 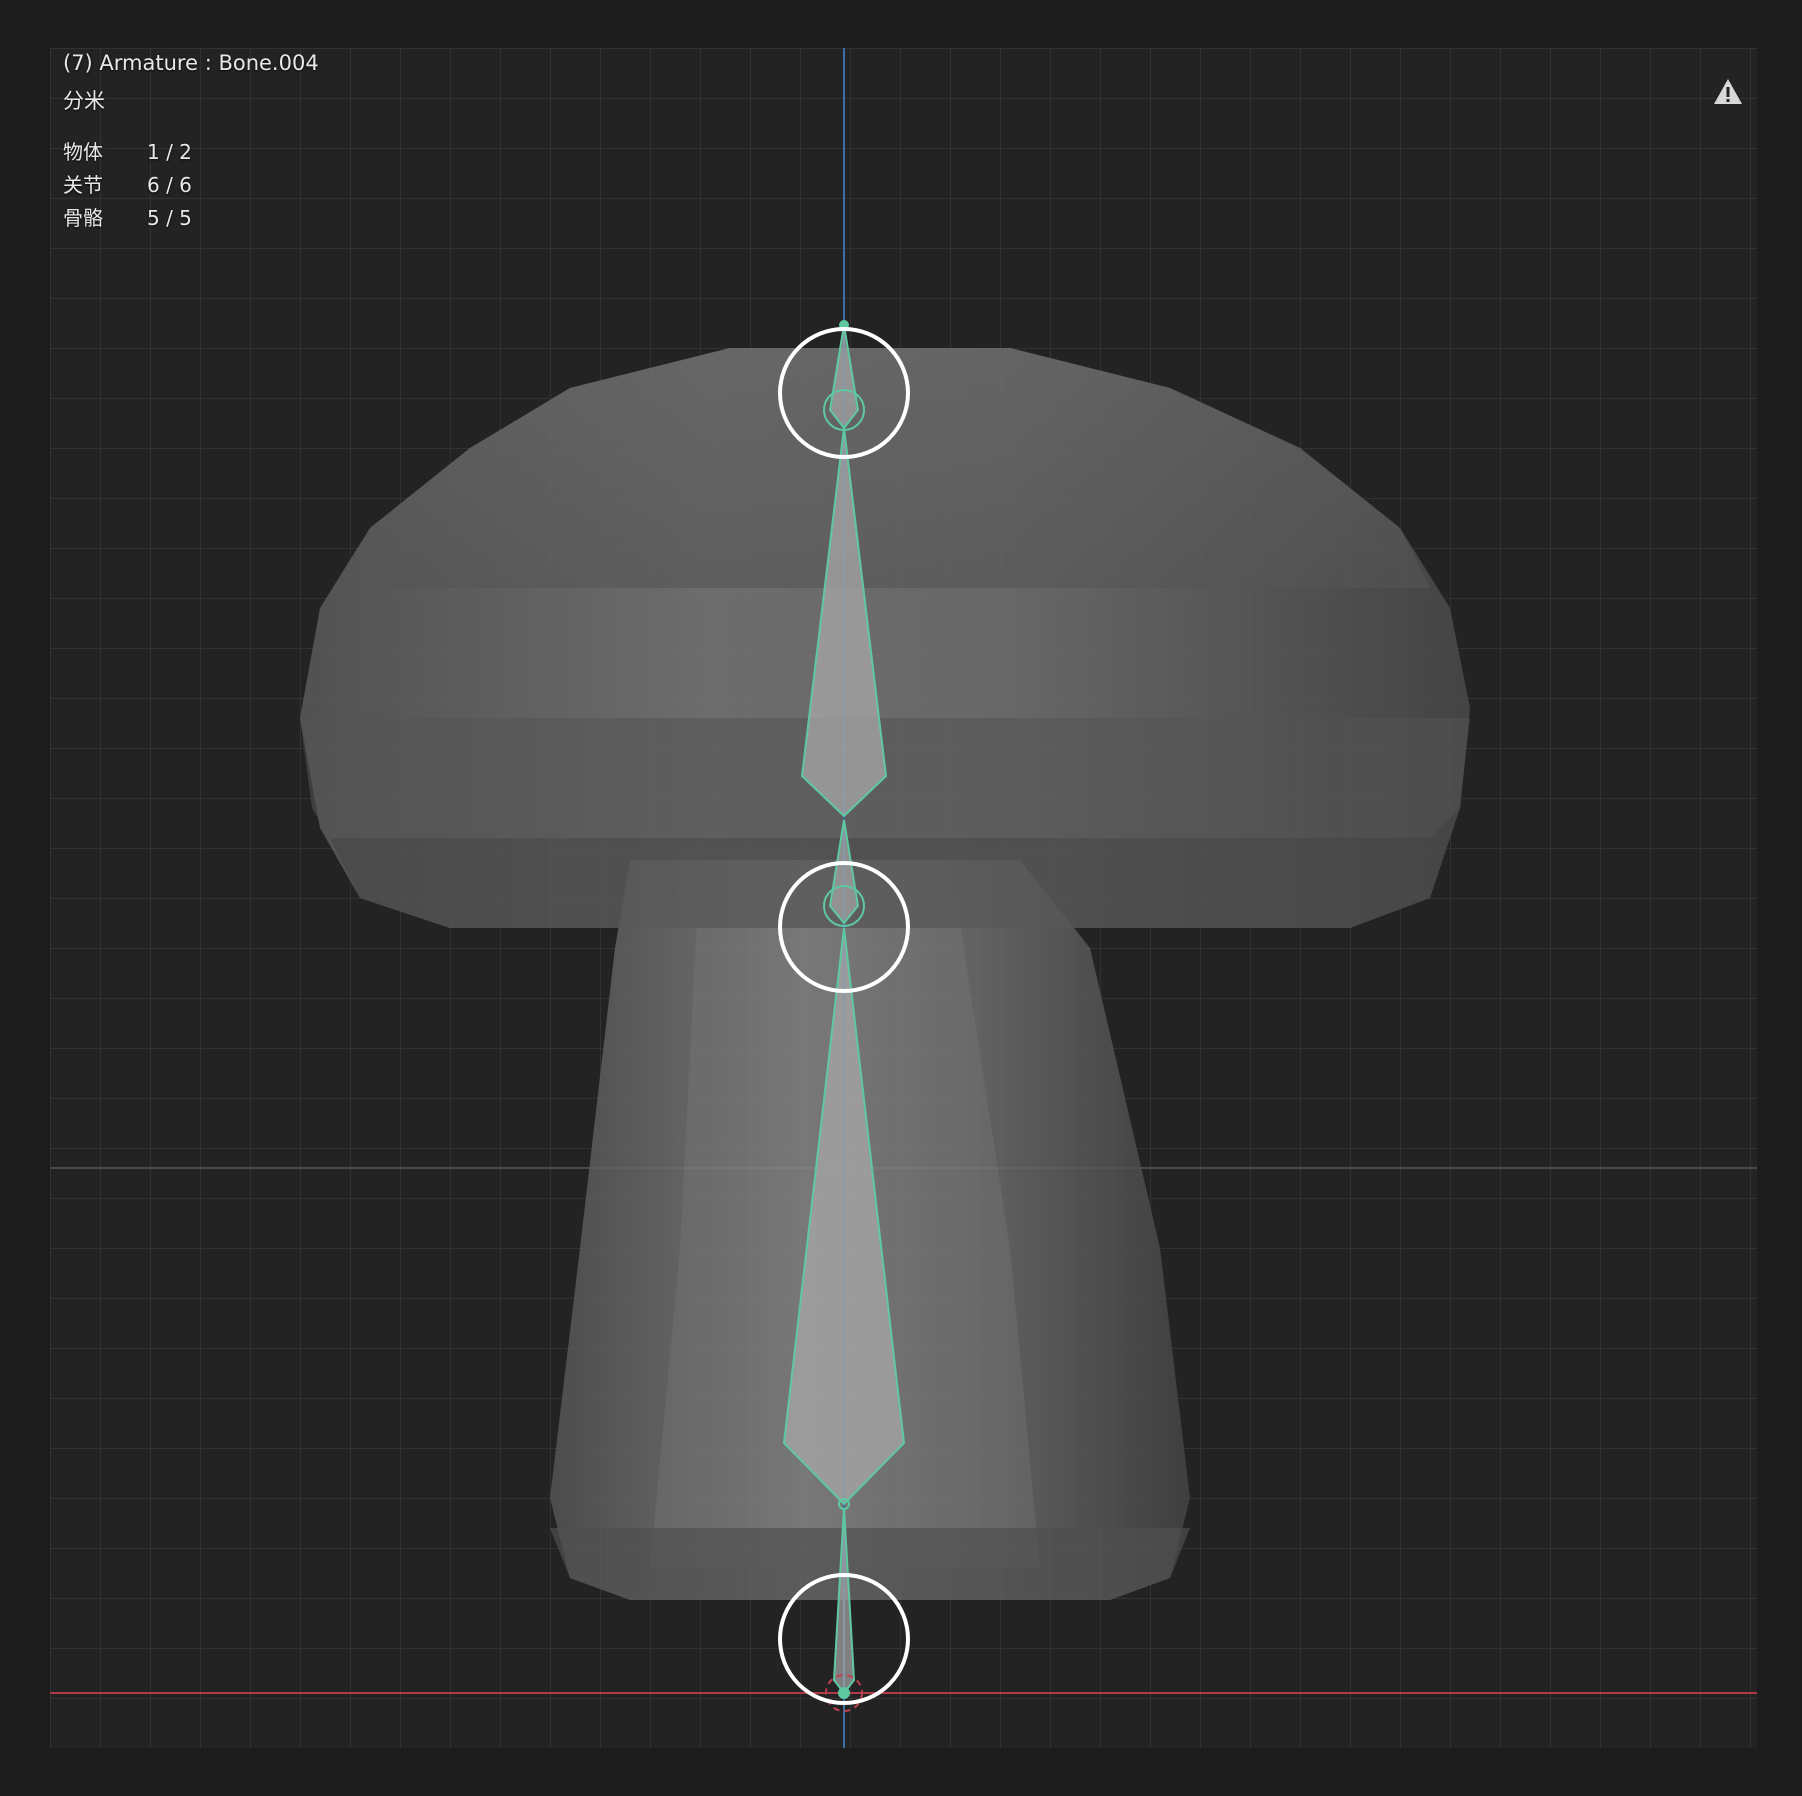 I want to click on bone-root-joint, so click(x=844, y=1693).